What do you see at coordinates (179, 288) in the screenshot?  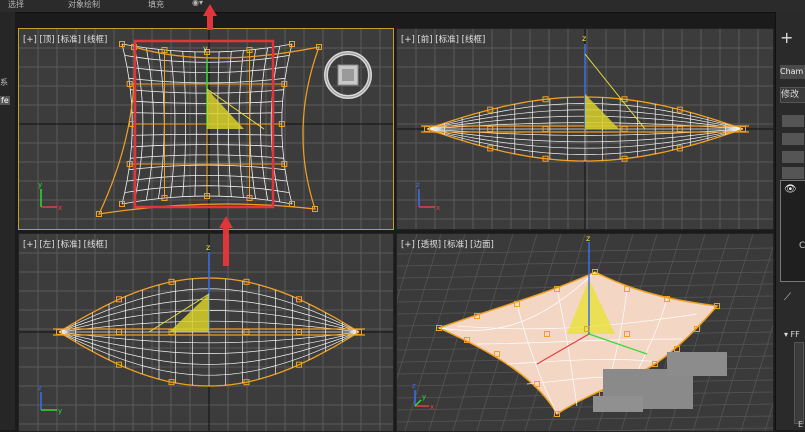 I see `pivot-gizmo-left: z` at bounding box center [179, 288].